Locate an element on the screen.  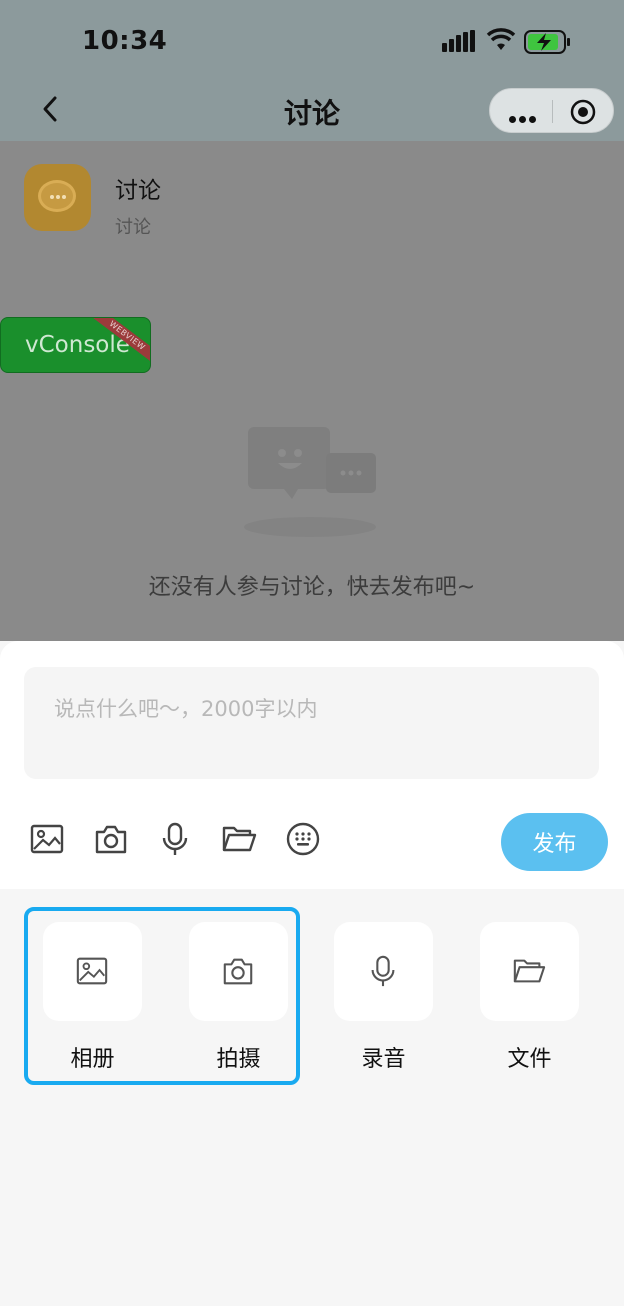
capsule-divider is located at coordinates (552, 111).